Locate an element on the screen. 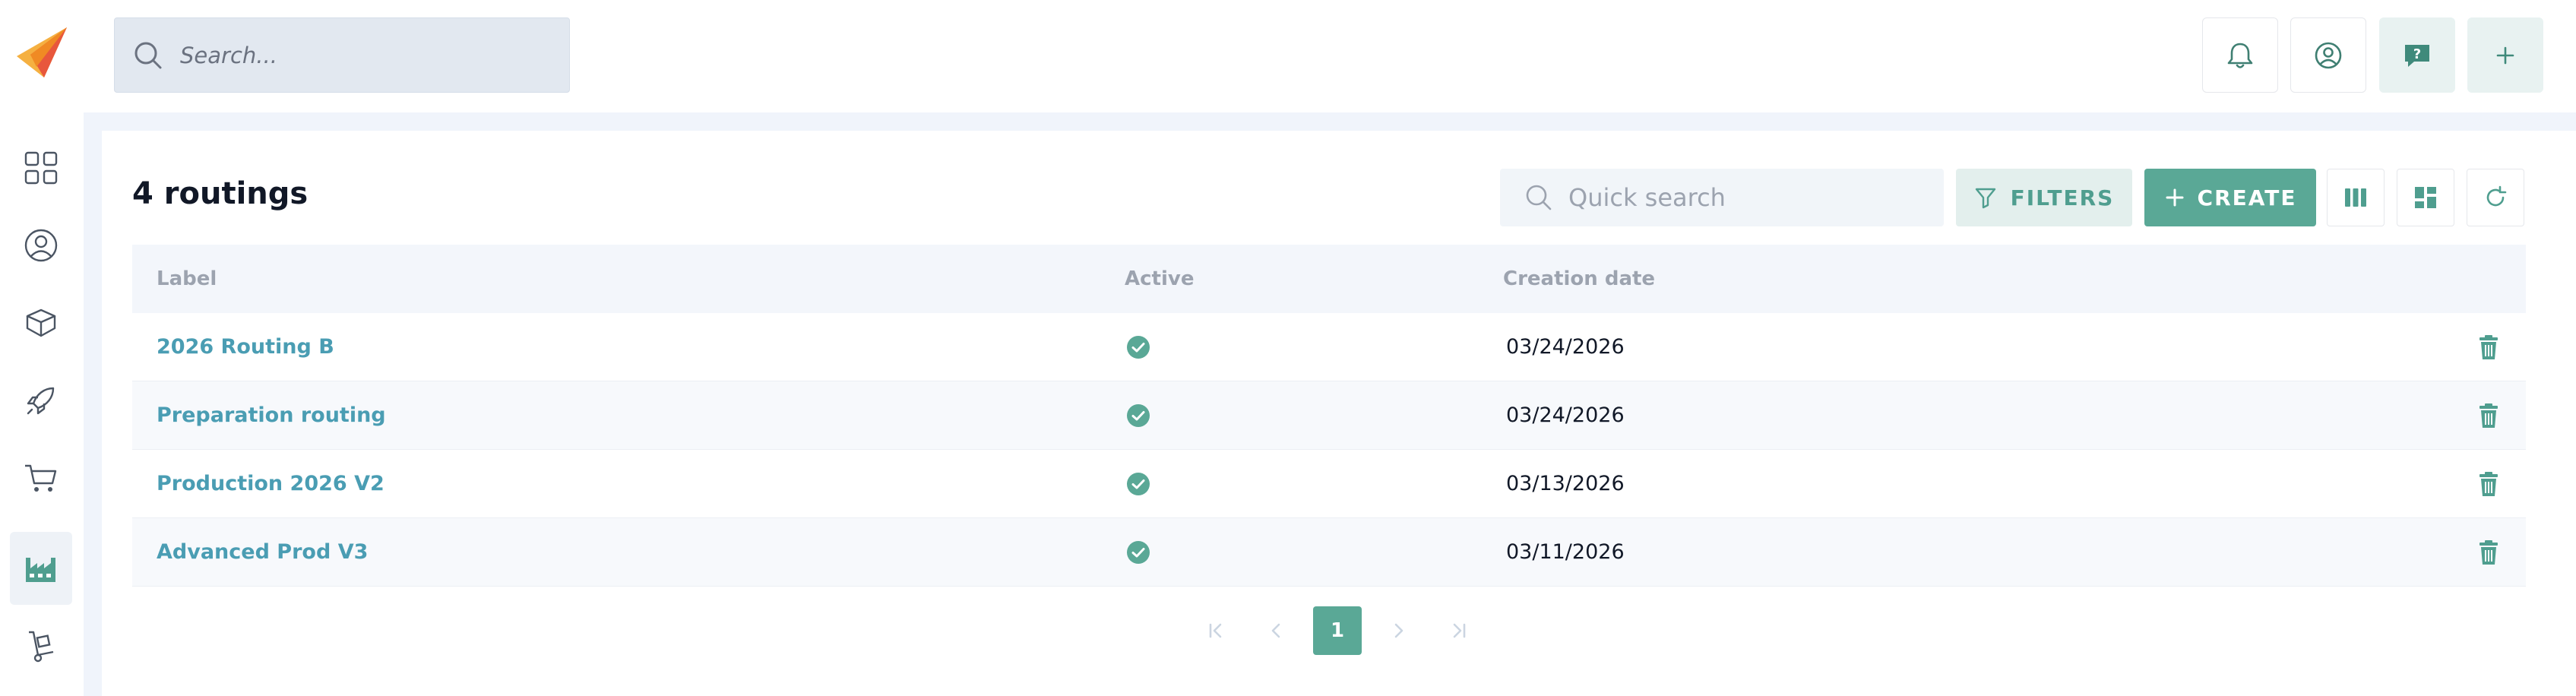  table-row: Production 2026 V2 03/13/2026 is located at coordinates (1329, 484).